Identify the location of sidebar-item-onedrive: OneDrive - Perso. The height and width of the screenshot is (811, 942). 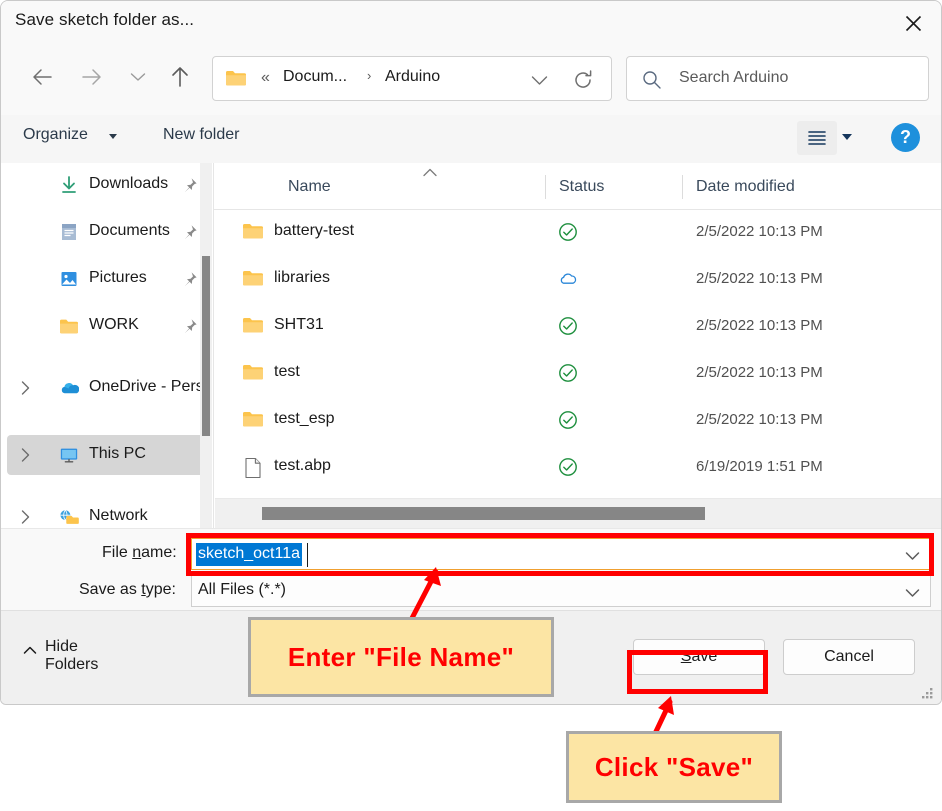
(109, 388).